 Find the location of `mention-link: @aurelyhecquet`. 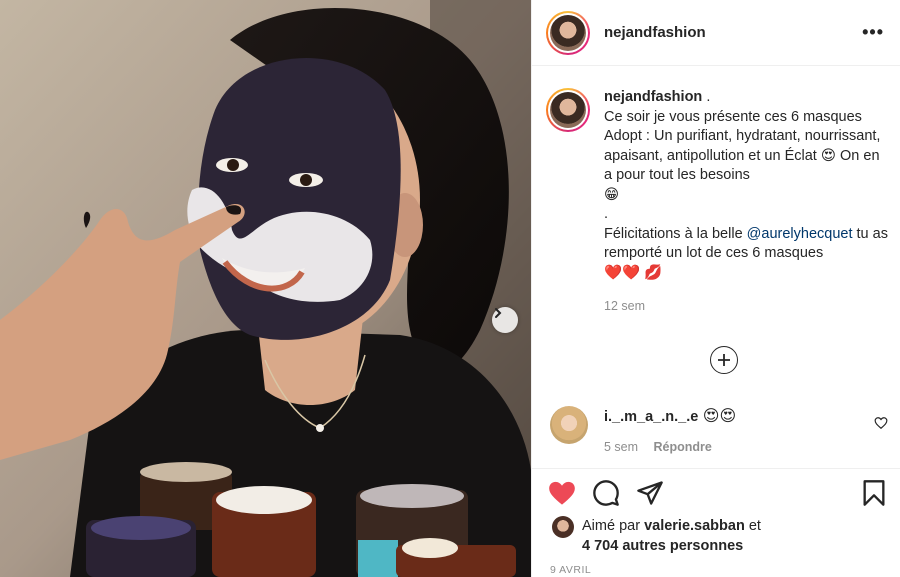

mention-link: @aurelyhecquet is located at coordinates (800, 234).